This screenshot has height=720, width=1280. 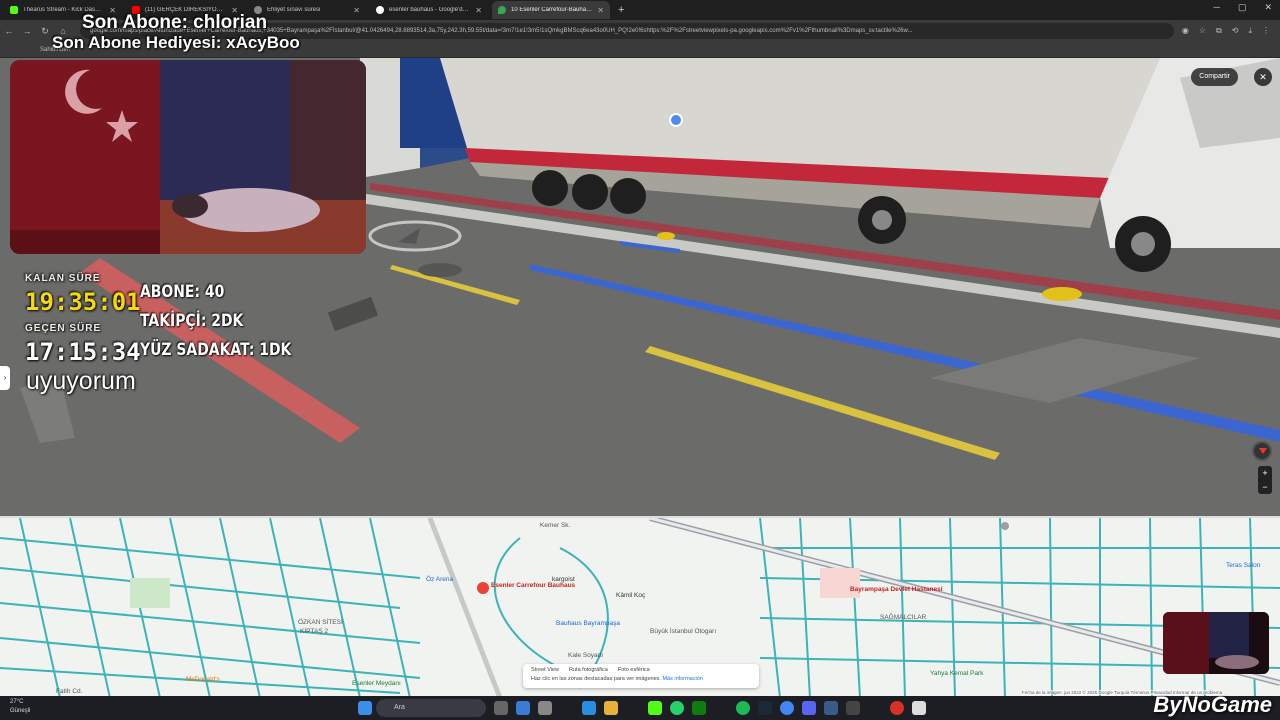 What do you see at coordinates (1235, 31) in the screenshot?
I see `history-icon: ⟲` at bounding box center [1235, 31].